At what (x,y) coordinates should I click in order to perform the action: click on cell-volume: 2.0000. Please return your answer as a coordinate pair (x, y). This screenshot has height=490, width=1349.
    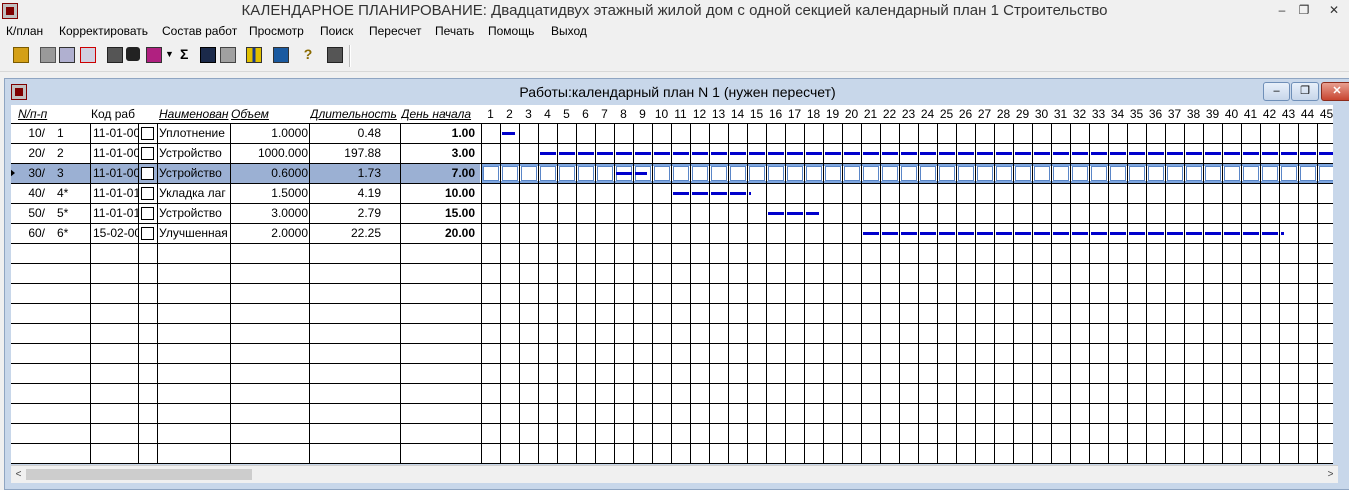
    Looking at the image, I should click on (270, 233).